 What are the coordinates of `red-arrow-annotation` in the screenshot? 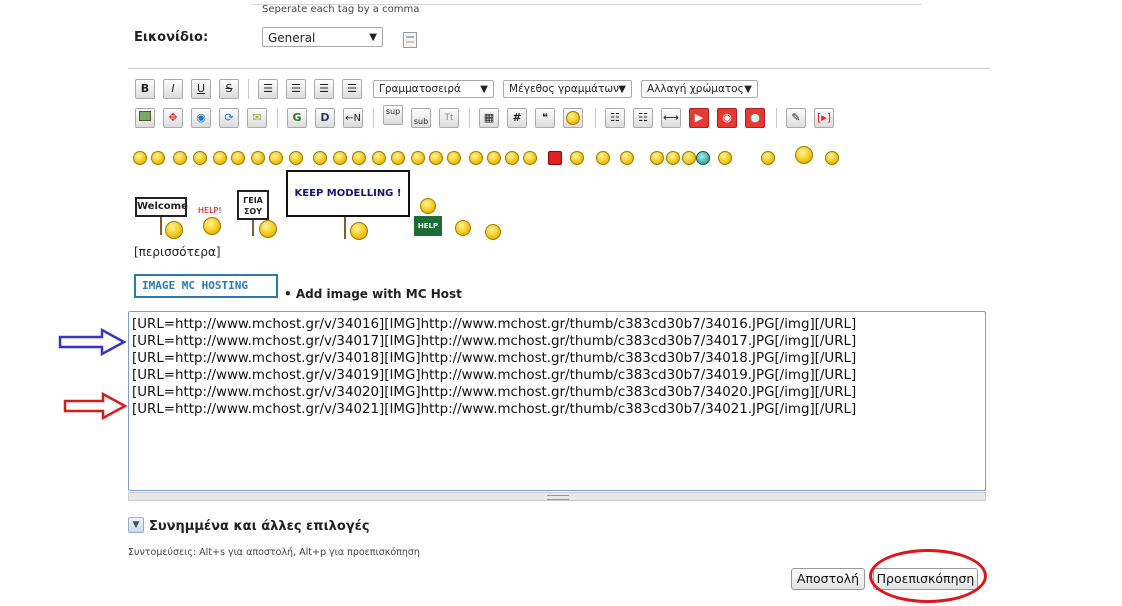 It's located at (95, 406).